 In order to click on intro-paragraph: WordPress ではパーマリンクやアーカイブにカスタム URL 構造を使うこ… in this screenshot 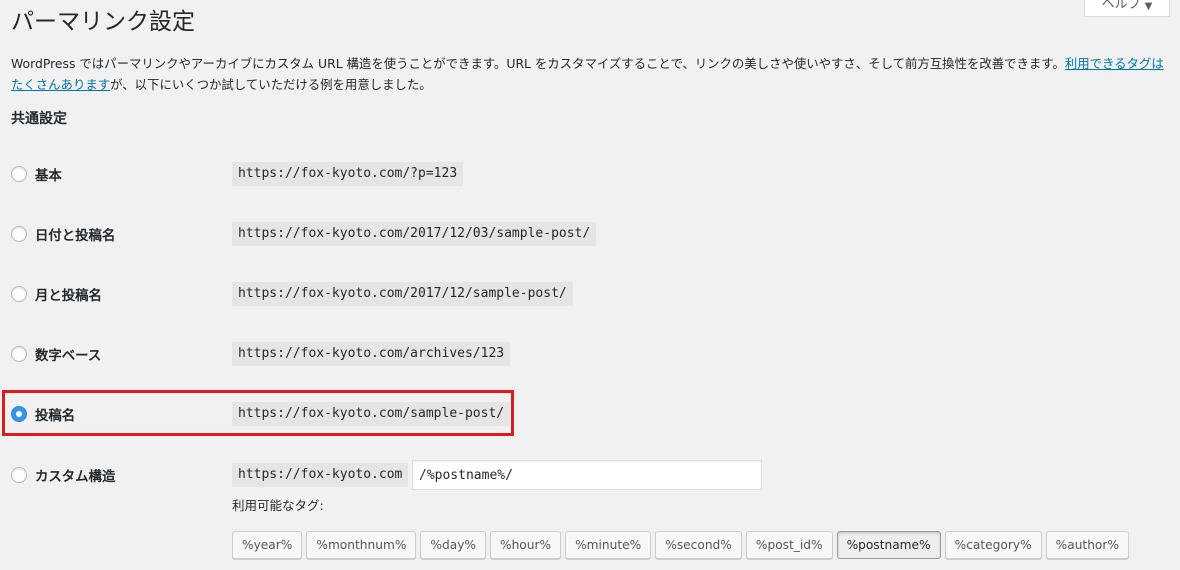, I will do `click(589, 74)`.